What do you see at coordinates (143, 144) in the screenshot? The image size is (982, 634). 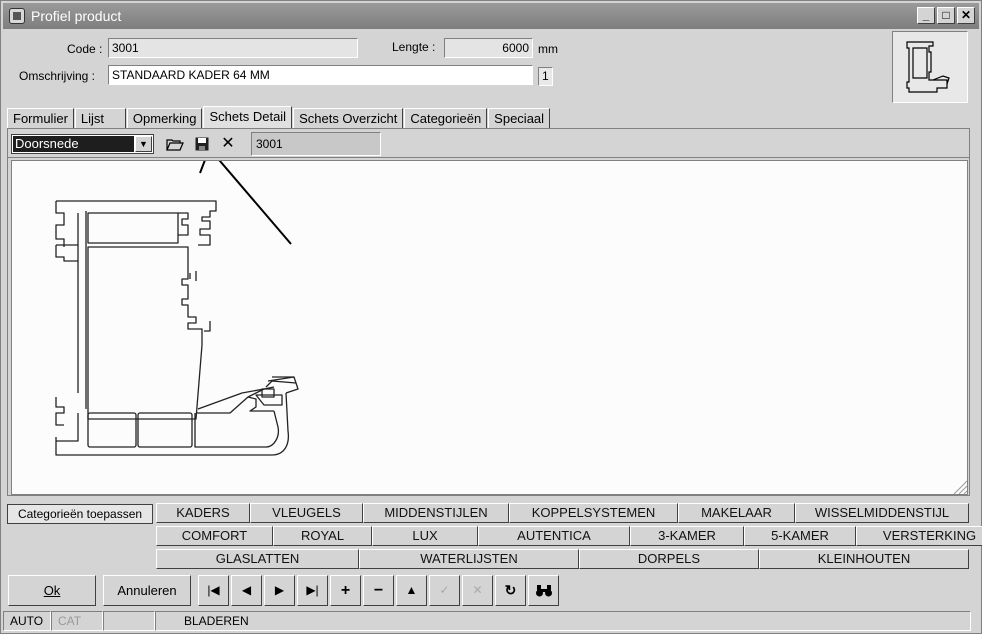 I see `chevron-down-icon: ▼` at bounding box center [143, 144].